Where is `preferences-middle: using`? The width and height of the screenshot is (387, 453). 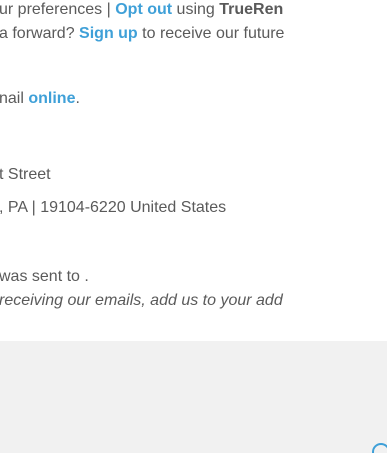 preferences-middle: using is located at coordinates (196, 9).